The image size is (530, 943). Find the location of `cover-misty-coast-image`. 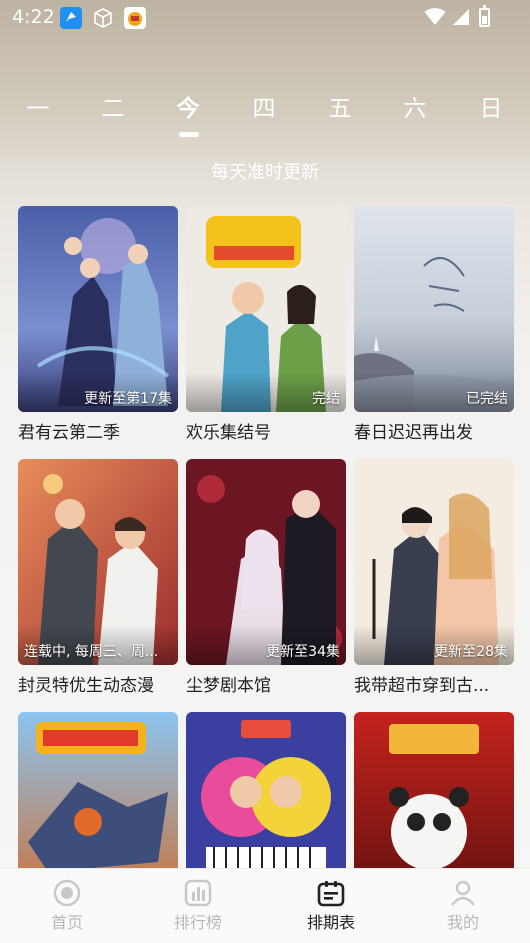

cover-misty-coast-image is located at coordinates (434, 309).